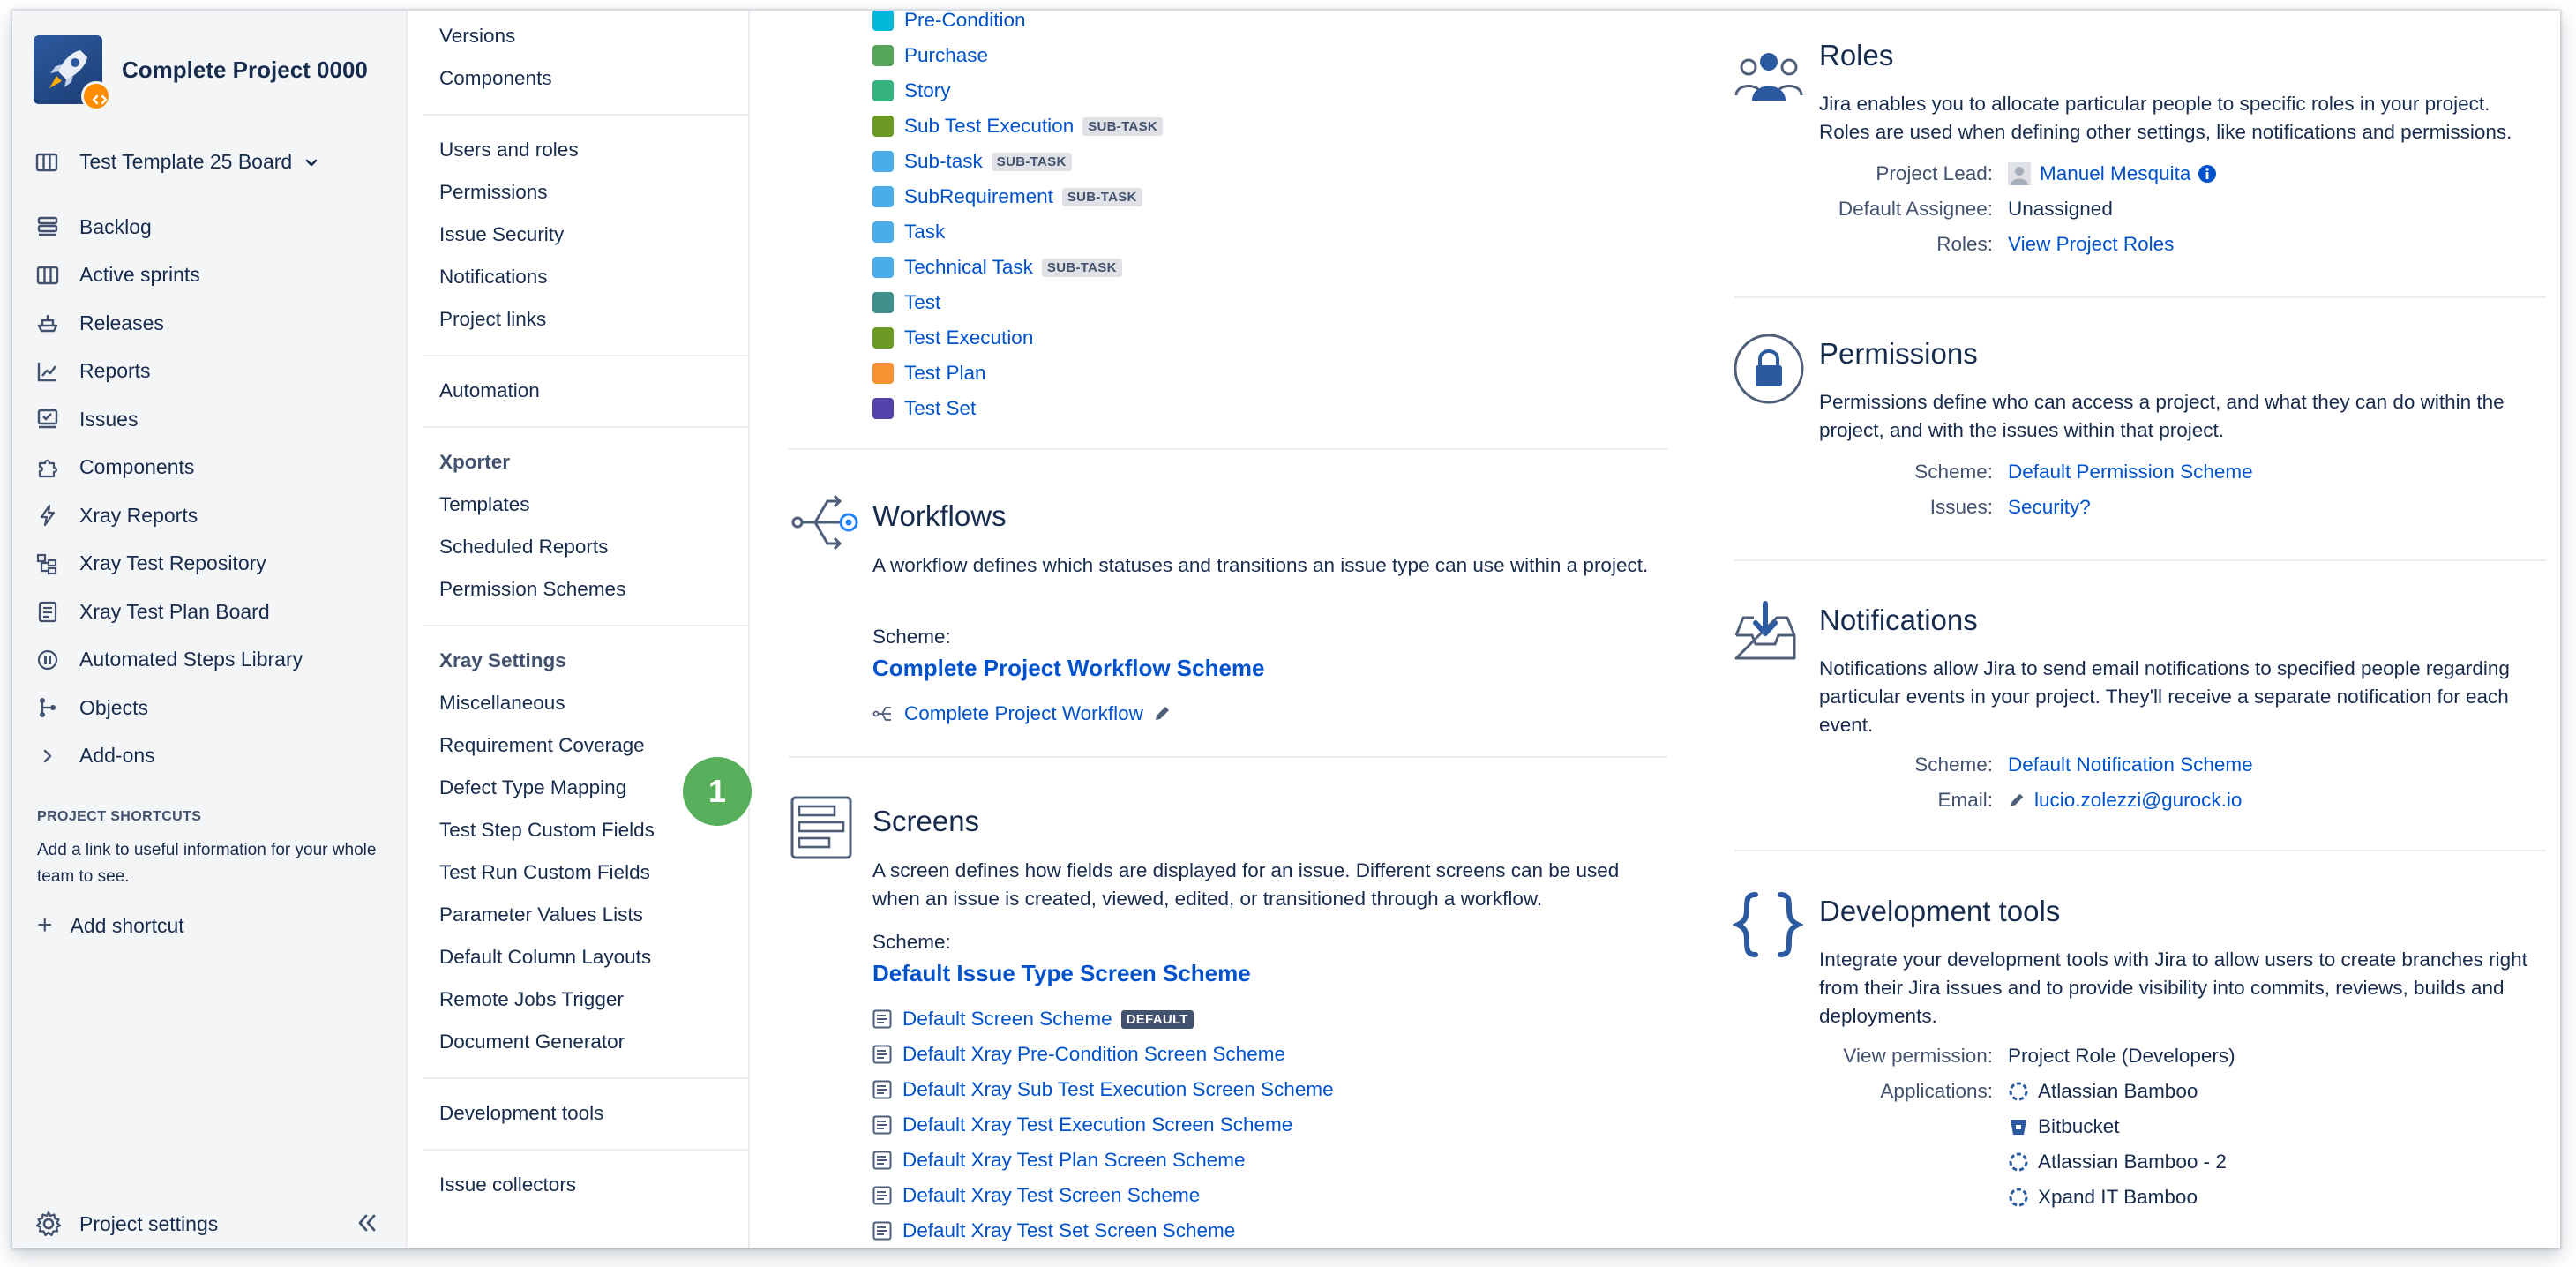 Image resolution: width=2576 pixels, height=1267 pixels. I want to click on issue-type-icon, so click(883, 338).